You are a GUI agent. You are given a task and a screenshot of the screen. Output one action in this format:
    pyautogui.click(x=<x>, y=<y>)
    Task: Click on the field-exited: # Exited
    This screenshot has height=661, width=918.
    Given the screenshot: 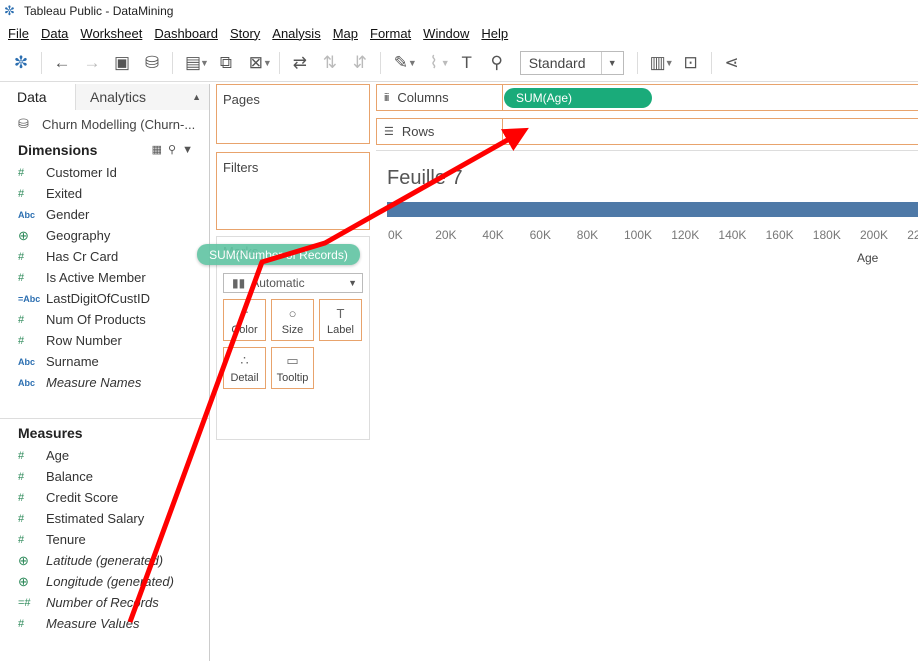 What is the action you would take?
    pyautogui.click(x=104, y=193)
    